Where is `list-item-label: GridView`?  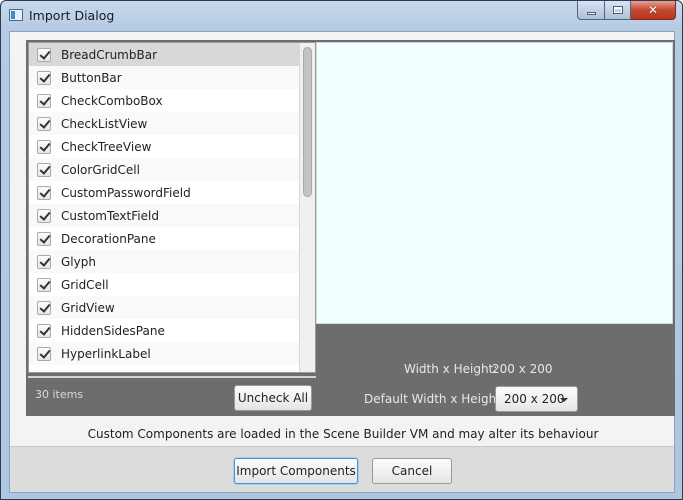
list-item-label: GridView is located at coordinates (88, 307).